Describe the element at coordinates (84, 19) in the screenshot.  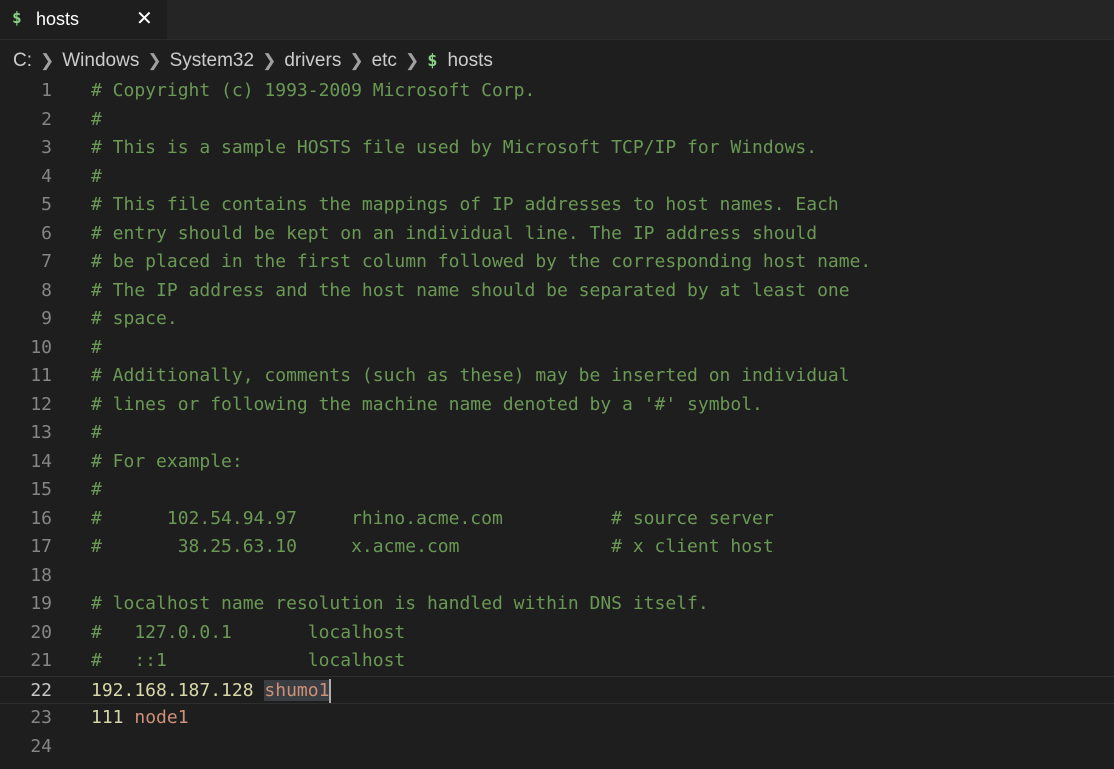
I see `tab-hosts: $ hosts ✕` at that location.